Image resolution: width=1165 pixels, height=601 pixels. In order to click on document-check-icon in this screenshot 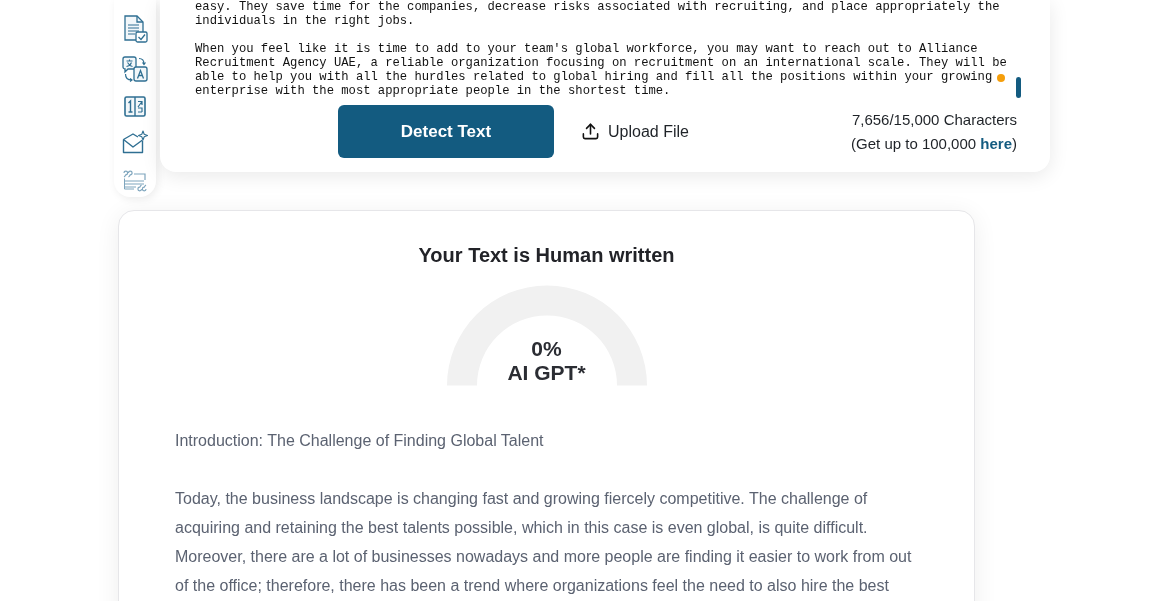, I will do `click(135, 29)`.